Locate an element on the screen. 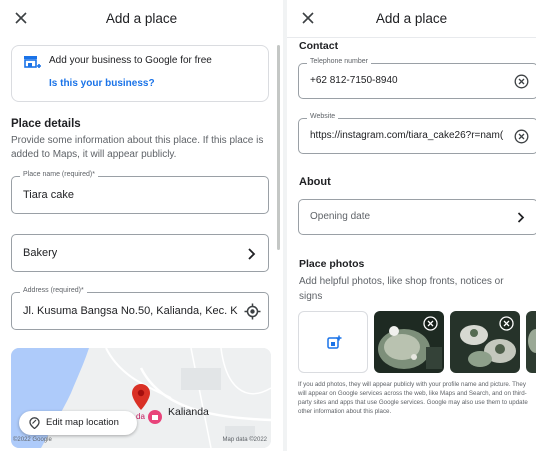  edit-map-location-button: Edit map location is located at coordinates (78, 423).